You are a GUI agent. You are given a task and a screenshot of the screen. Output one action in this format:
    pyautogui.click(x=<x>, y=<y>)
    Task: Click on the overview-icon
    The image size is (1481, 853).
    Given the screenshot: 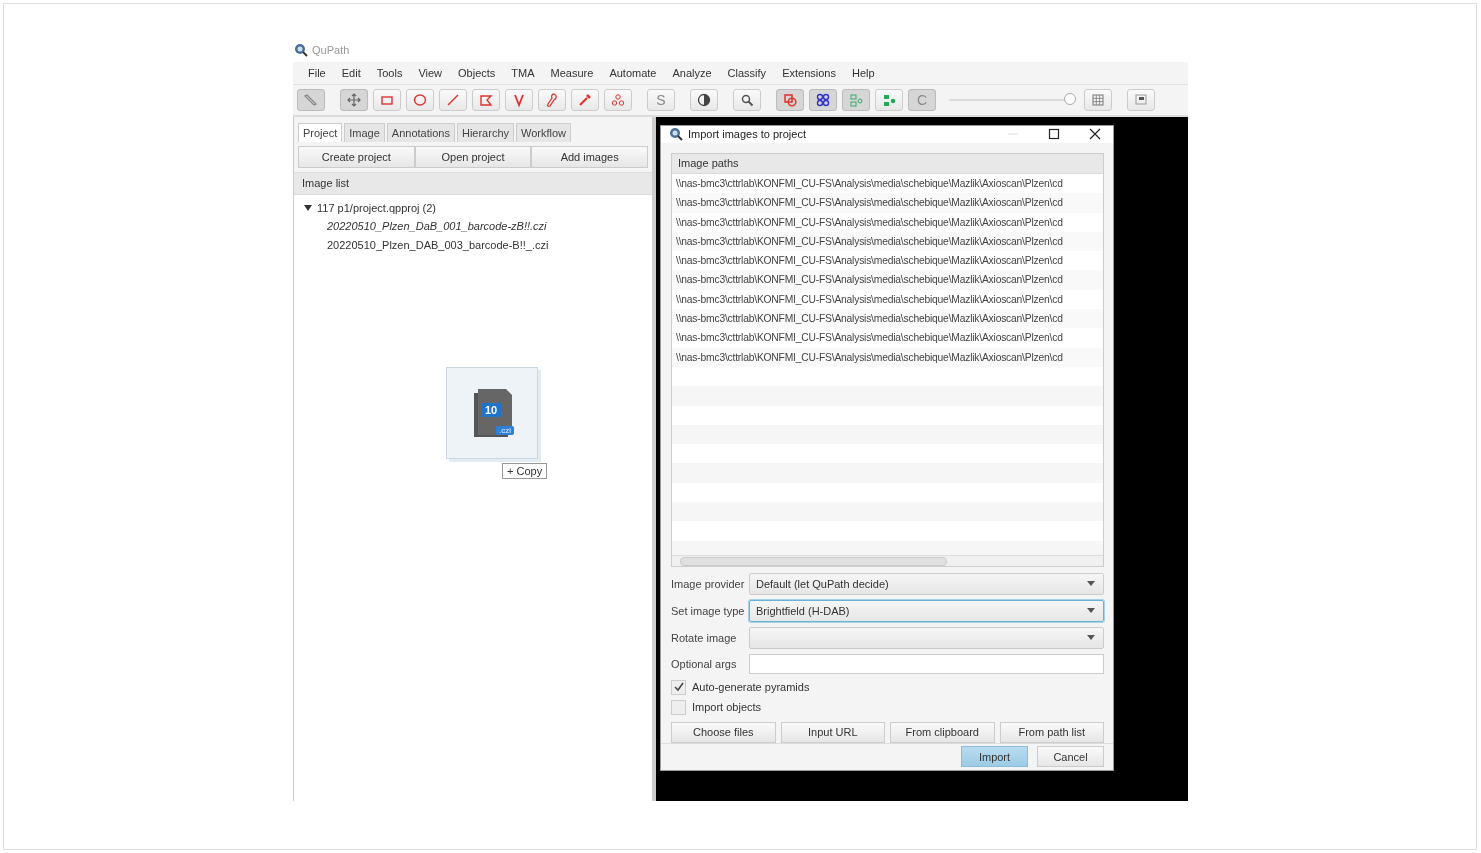 What is the action you would take?
    pyautogui.click(x=1141, y=100)
    